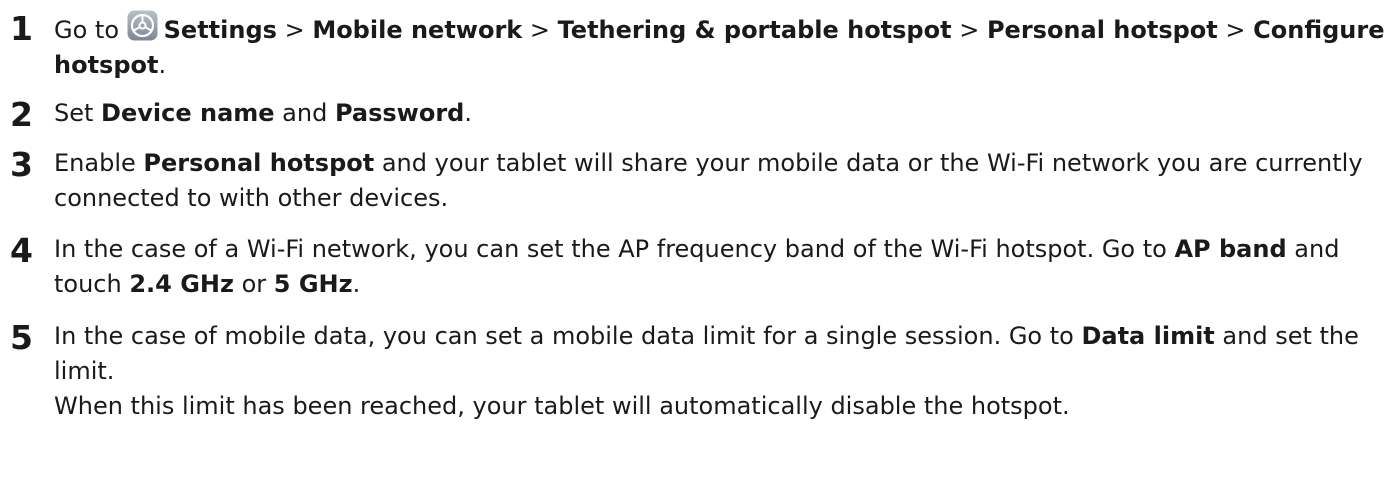 Image resolution: width=1394 pixels, height=496 pixels. Describe the element at coordinates (21, 114) in the screenshot. I see `step-number: 2` at that location.